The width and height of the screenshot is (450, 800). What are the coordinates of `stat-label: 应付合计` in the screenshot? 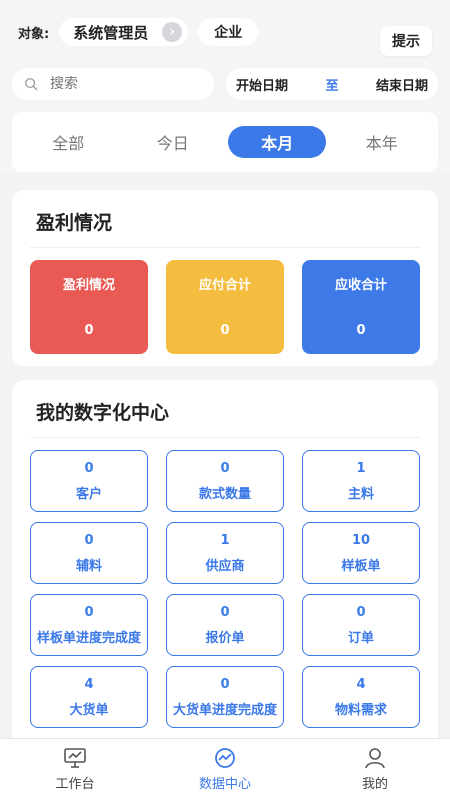 It's located at (224, 285).